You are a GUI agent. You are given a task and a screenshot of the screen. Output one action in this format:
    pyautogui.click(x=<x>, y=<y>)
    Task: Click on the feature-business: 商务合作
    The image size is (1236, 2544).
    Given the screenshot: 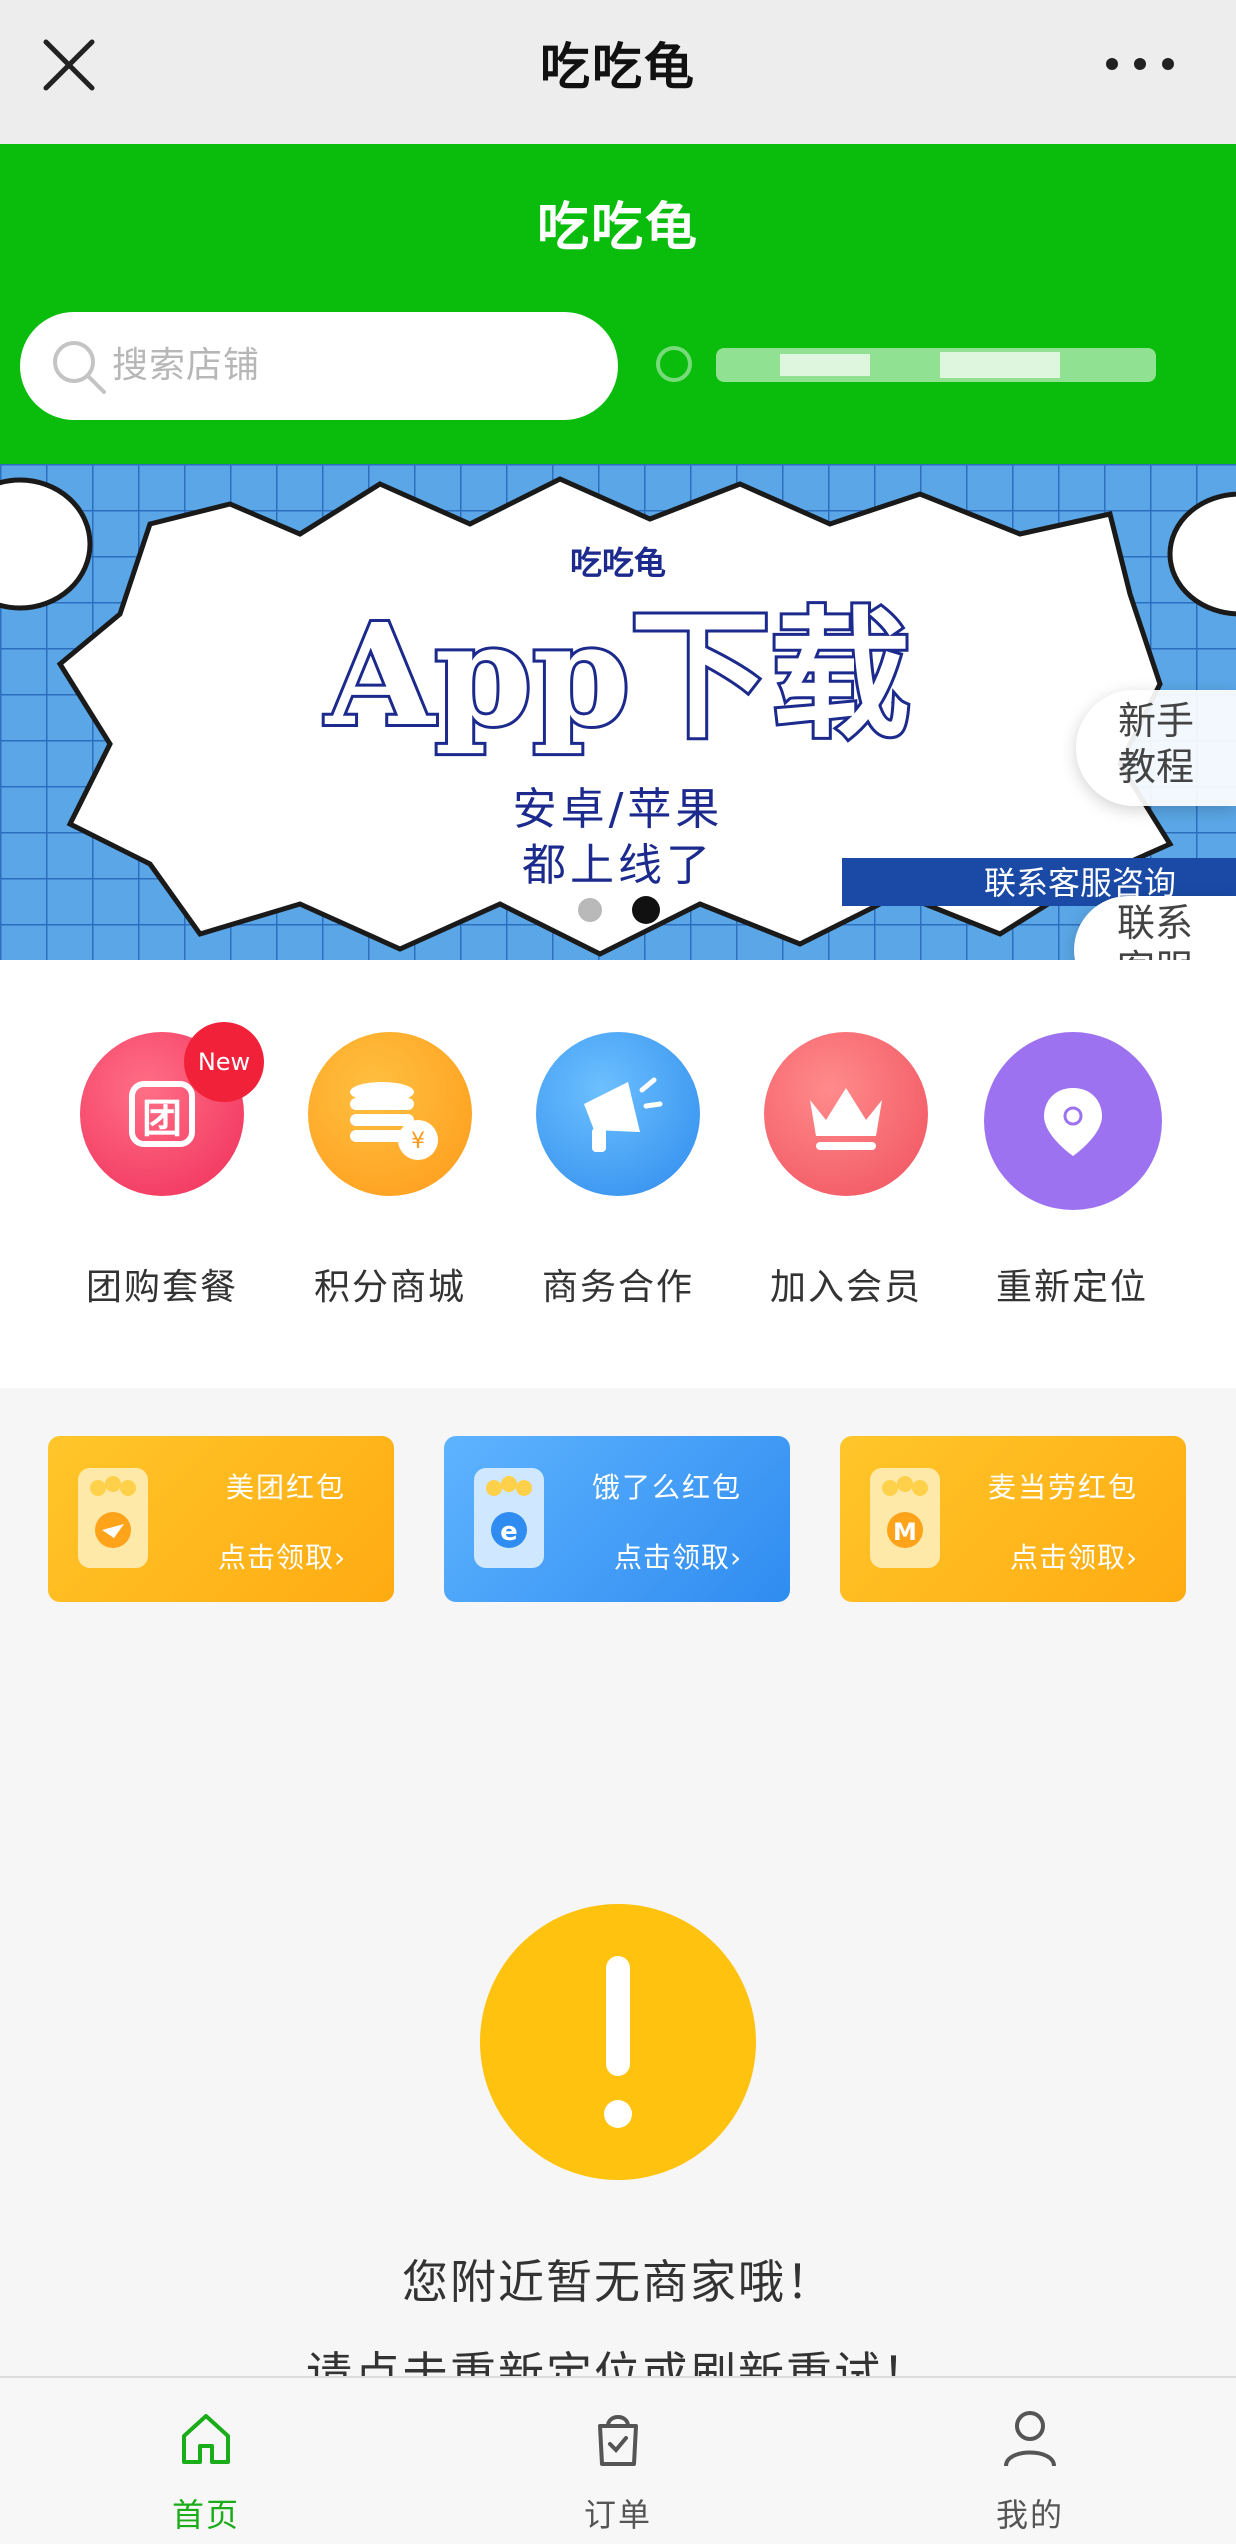 What is the action you would take?
    pyautogui.click(x=603, y=1174)
    